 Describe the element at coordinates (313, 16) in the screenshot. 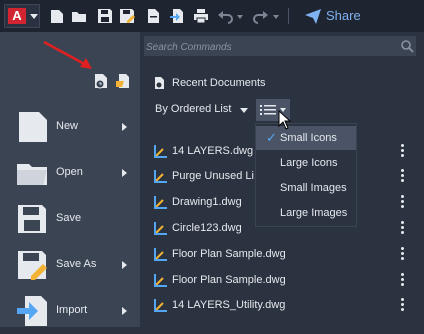

I see `share-icon` at that location.